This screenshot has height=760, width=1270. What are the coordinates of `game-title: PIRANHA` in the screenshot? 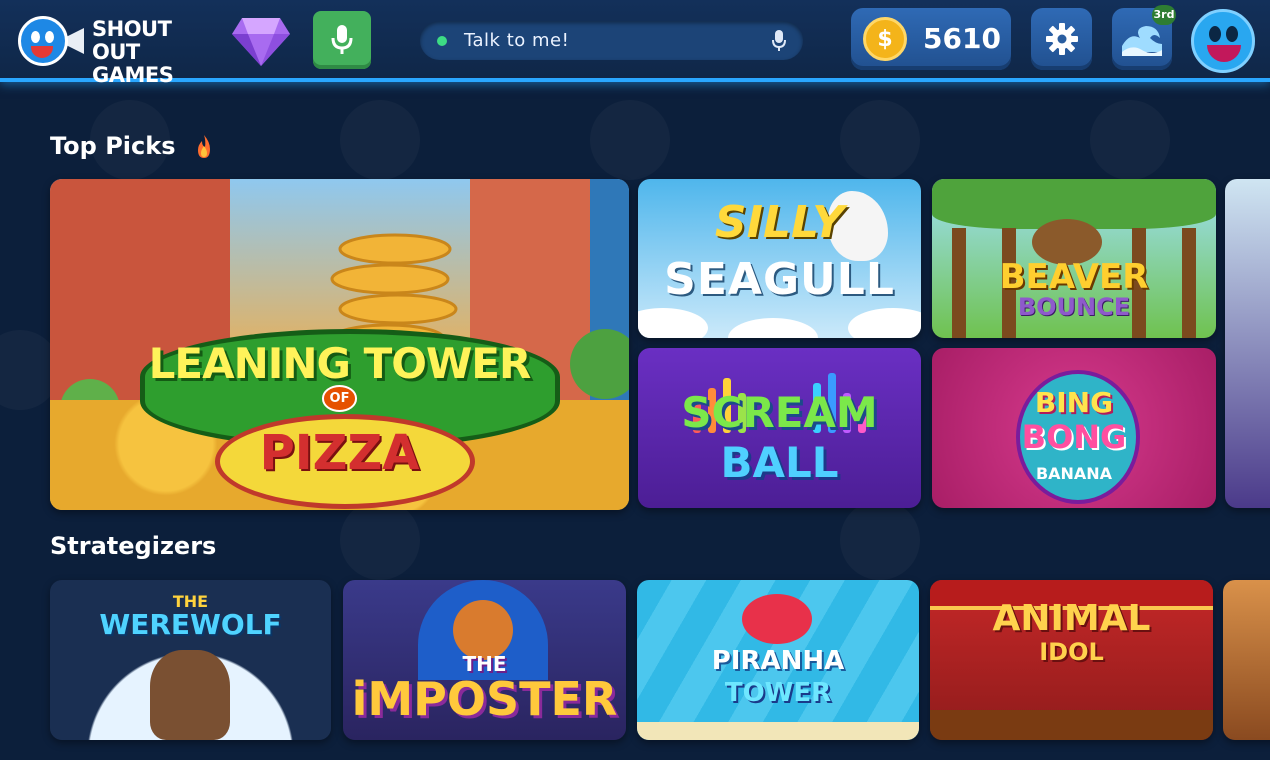 It's located at (778, 661).